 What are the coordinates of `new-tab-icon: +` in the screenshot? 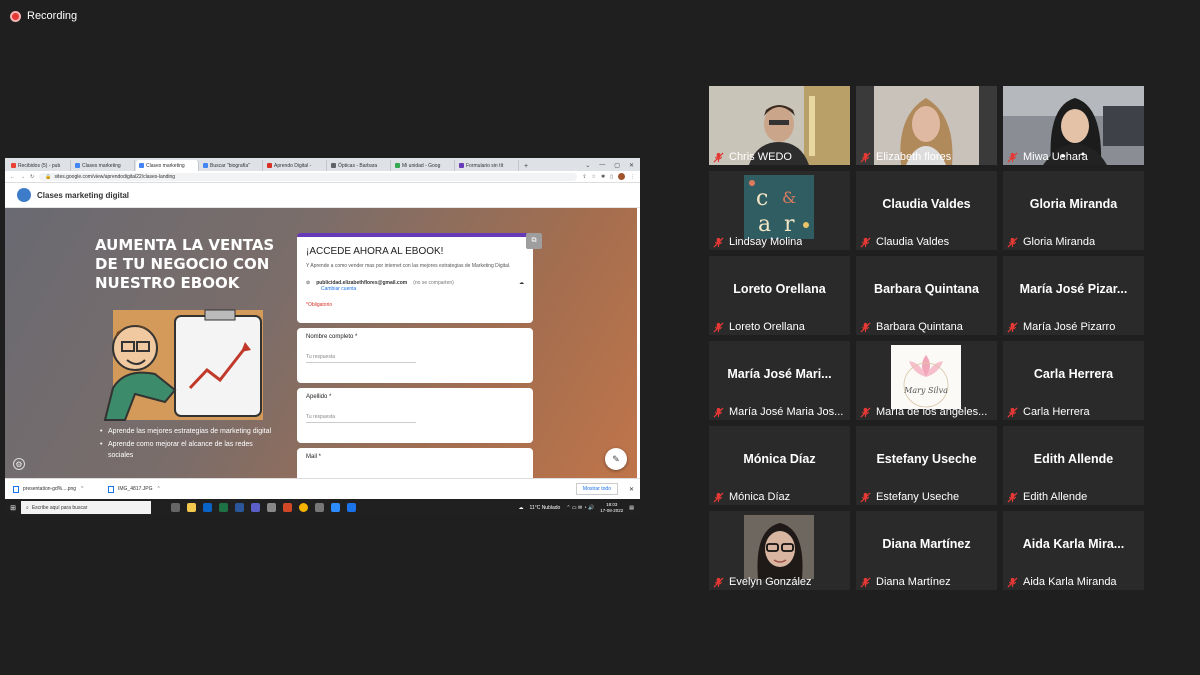 It's located at (526, 167).